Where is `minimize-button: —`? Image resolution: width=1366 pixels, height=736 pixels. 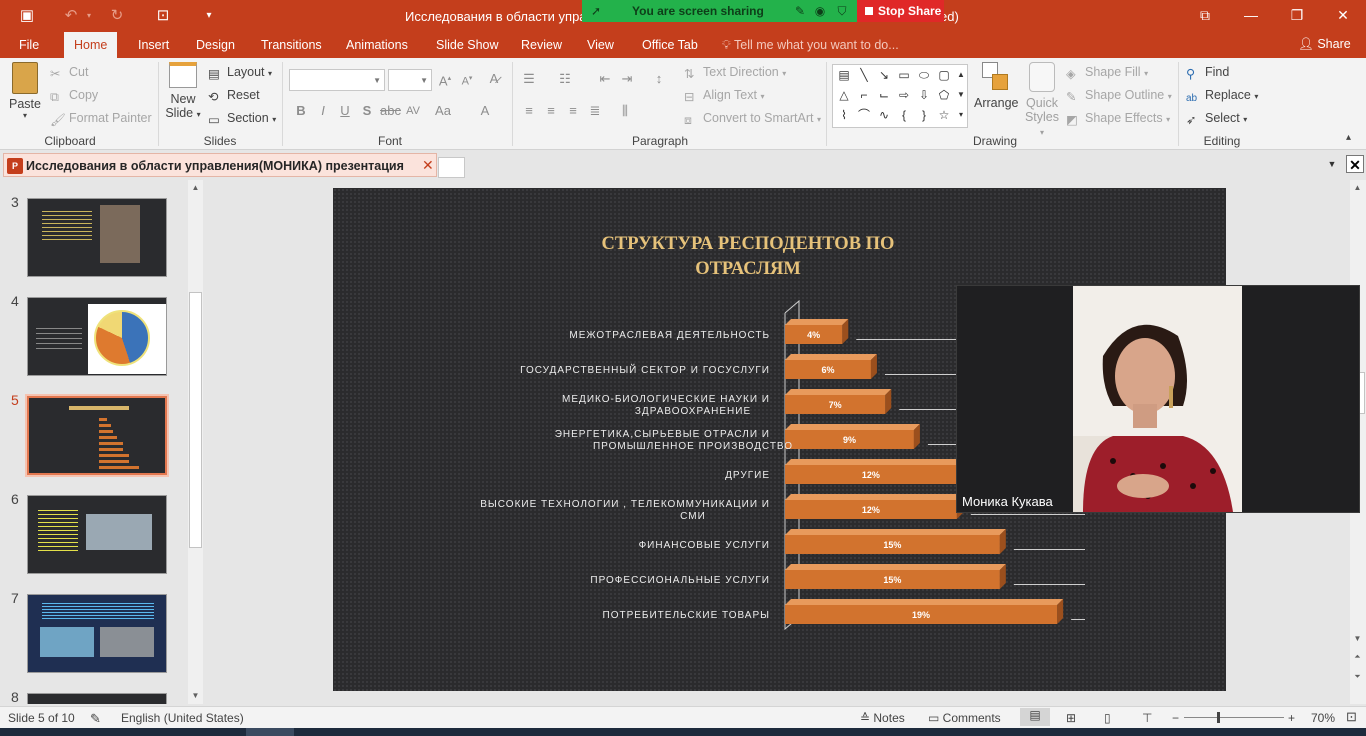 minimize-button: — is located at coordinates (1251, 15).